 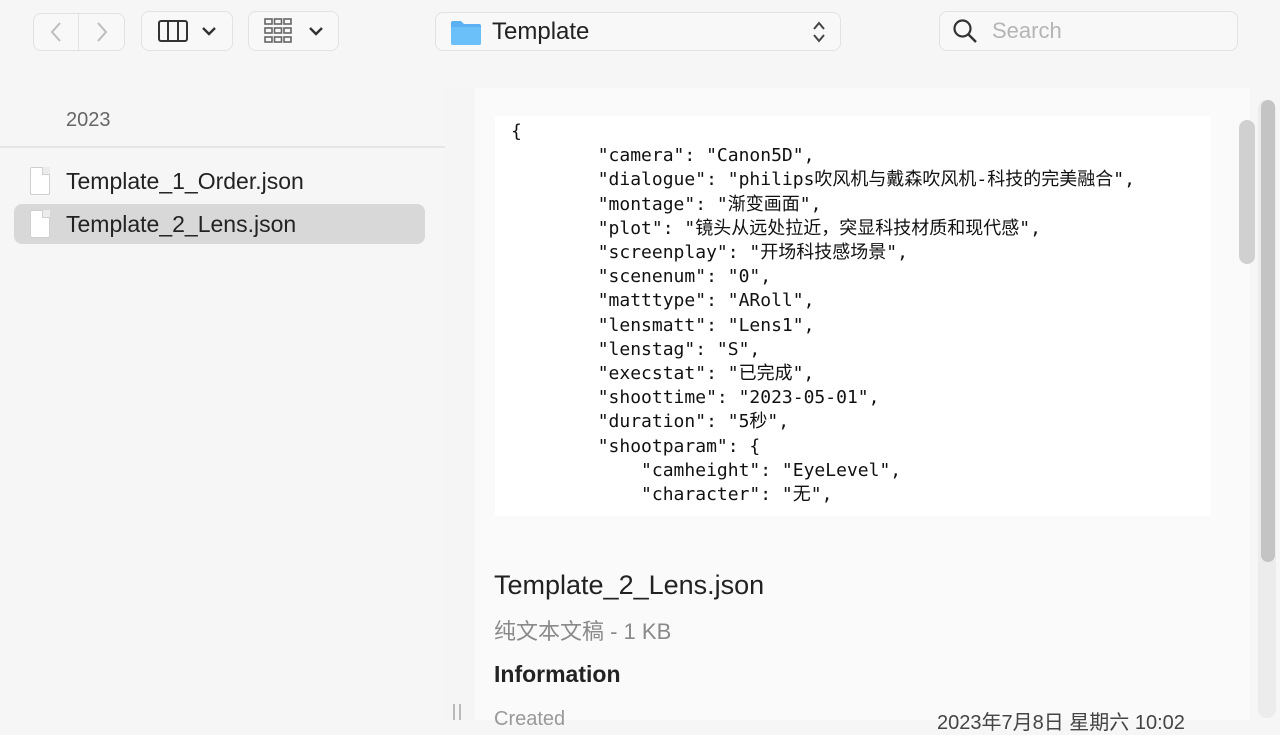 What do you see at coordinates (457, 712) in the screenshot?
I see `split-handle` at bounding box center [457, 712].